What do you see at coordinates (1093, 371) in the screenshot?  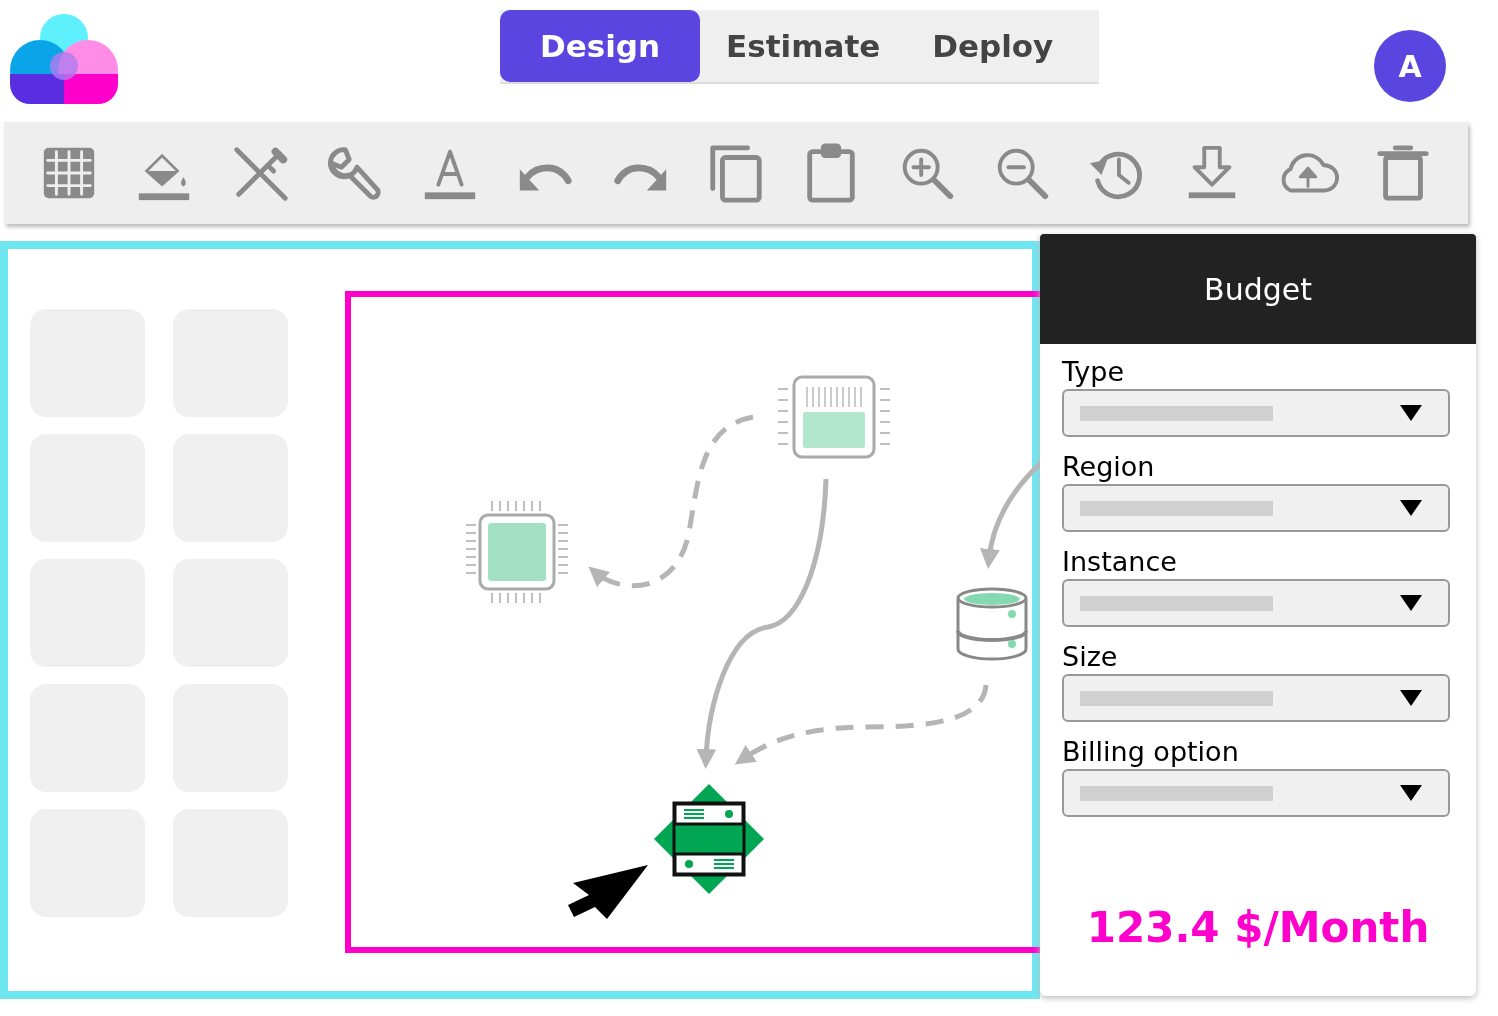 I see `field-label: Type` at bounding box center [1093, 371].